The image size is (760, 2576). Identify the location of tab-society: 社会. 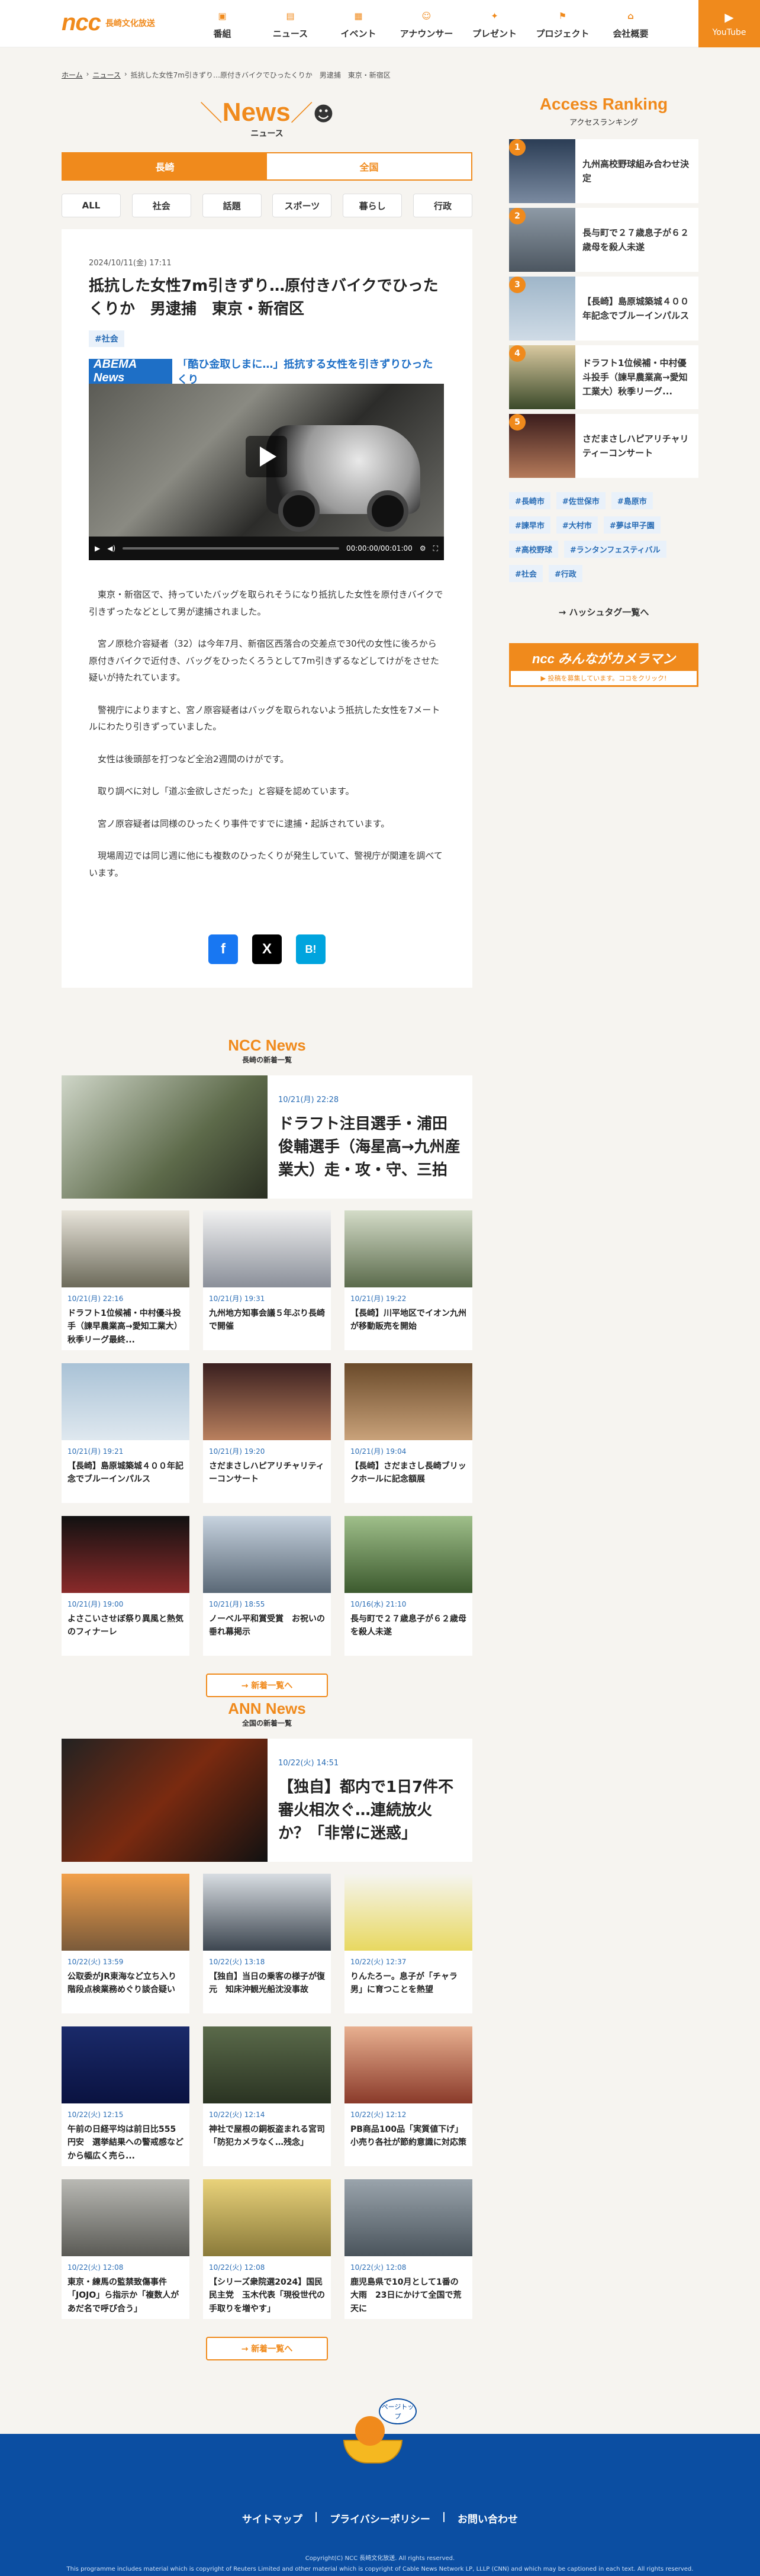
(161, 205).